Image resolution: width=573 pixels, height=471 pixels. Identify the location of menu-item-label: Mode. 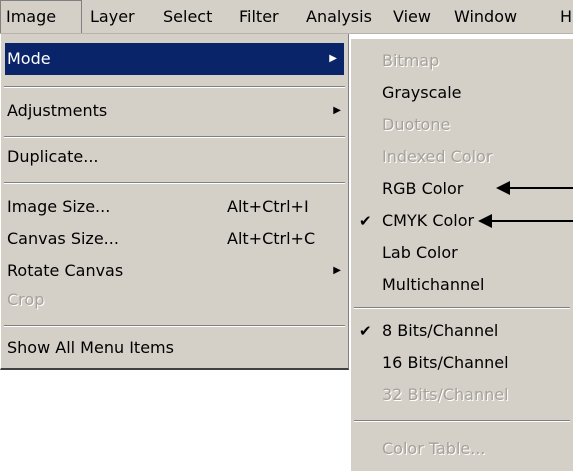
(29, 58).